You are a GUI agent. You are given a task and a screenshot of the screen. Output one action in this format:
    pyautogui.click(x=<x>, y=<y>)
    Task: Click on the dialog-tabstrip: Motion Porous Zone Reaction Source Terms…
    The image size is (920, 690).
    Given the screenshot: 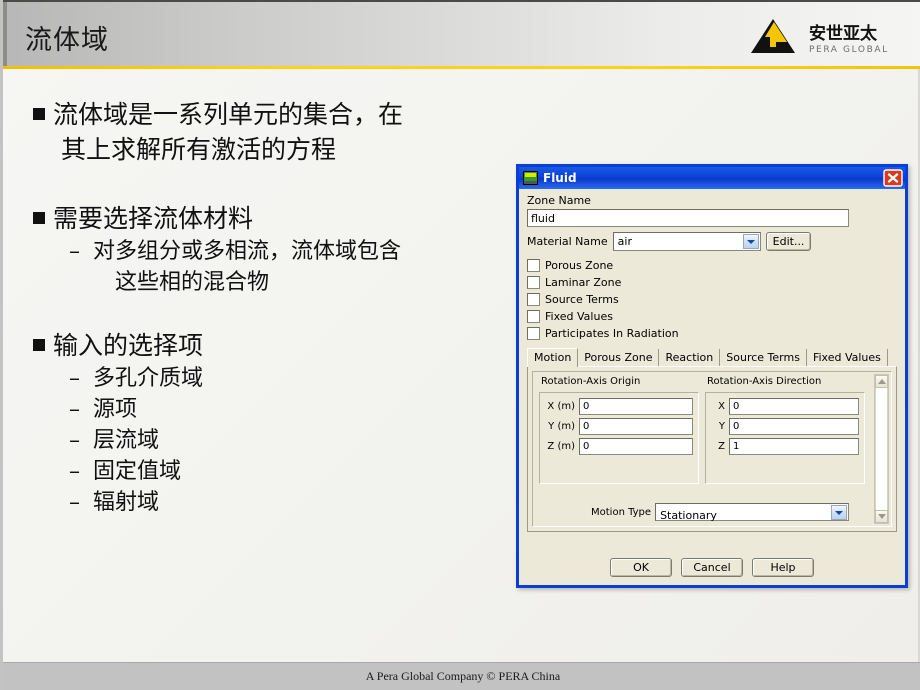 What is the action you would take?
    pyautogui.click(x=712, y=357)
    